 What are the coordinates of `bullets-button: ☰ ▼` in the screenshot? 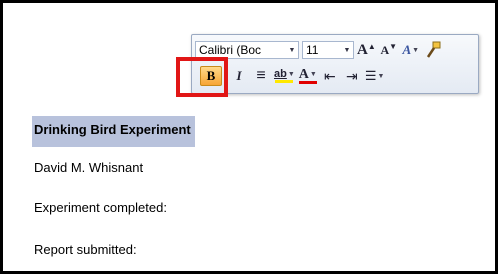 It's located at (375, 76).